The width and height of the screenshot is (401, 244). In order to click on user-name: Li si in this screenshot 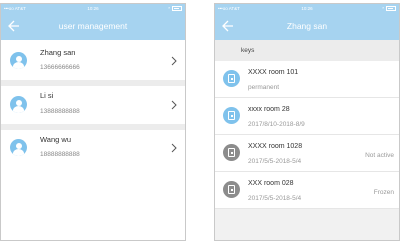, I will do `click(47, 95)`.